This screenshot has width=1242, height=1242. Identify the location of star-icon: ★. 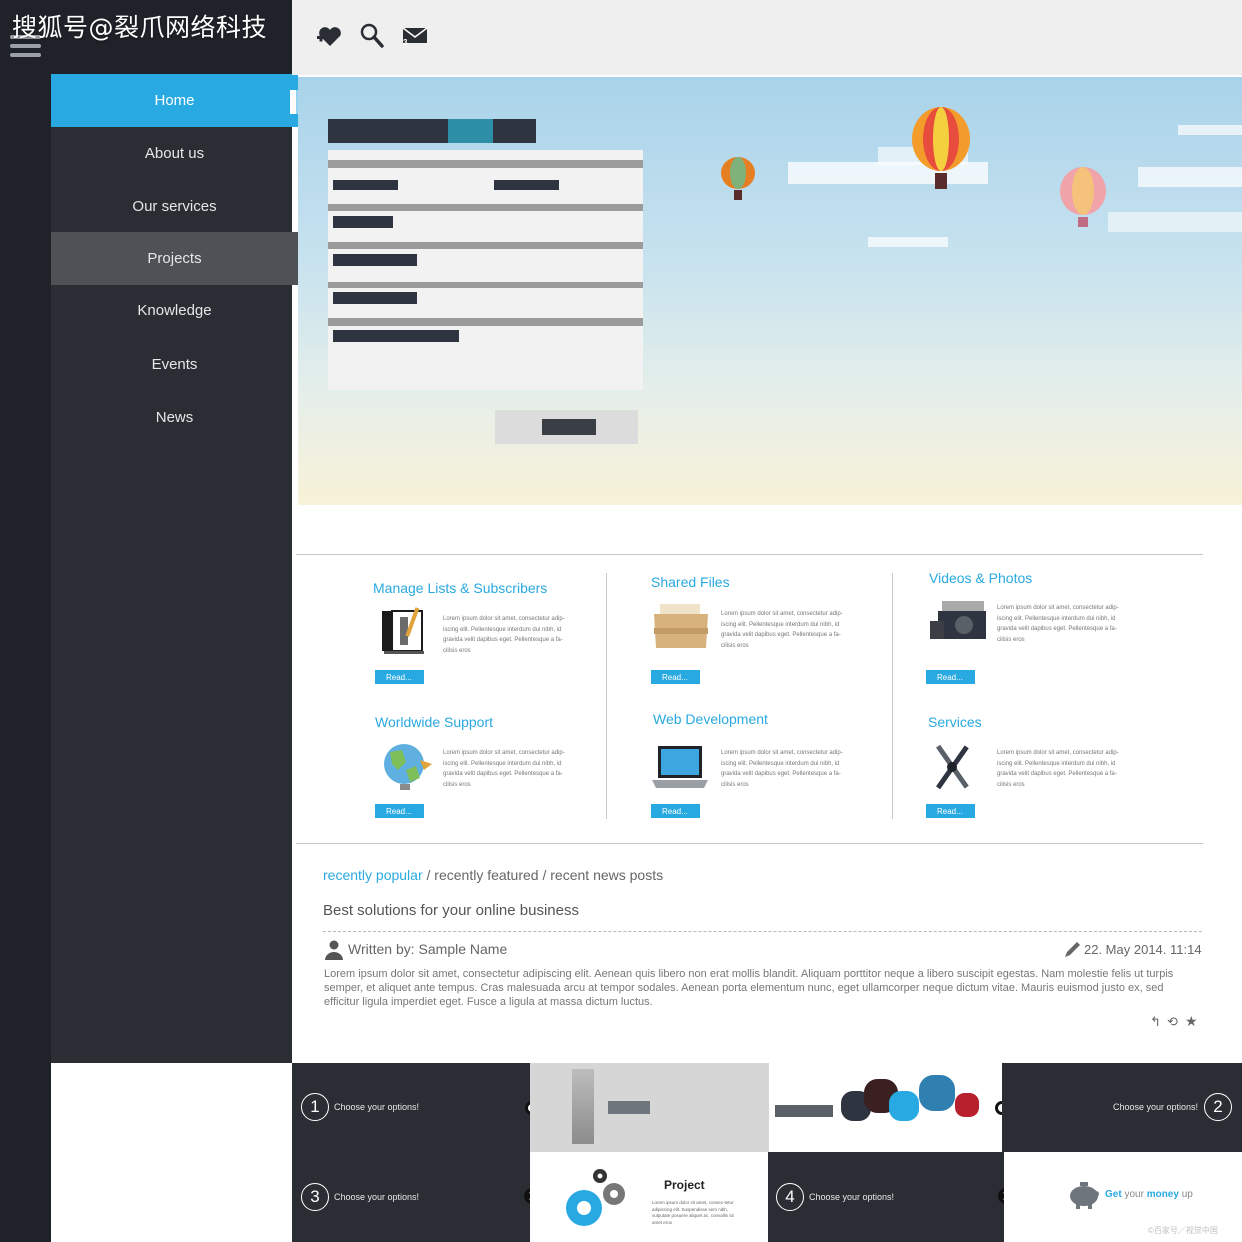
(1191, 1021).